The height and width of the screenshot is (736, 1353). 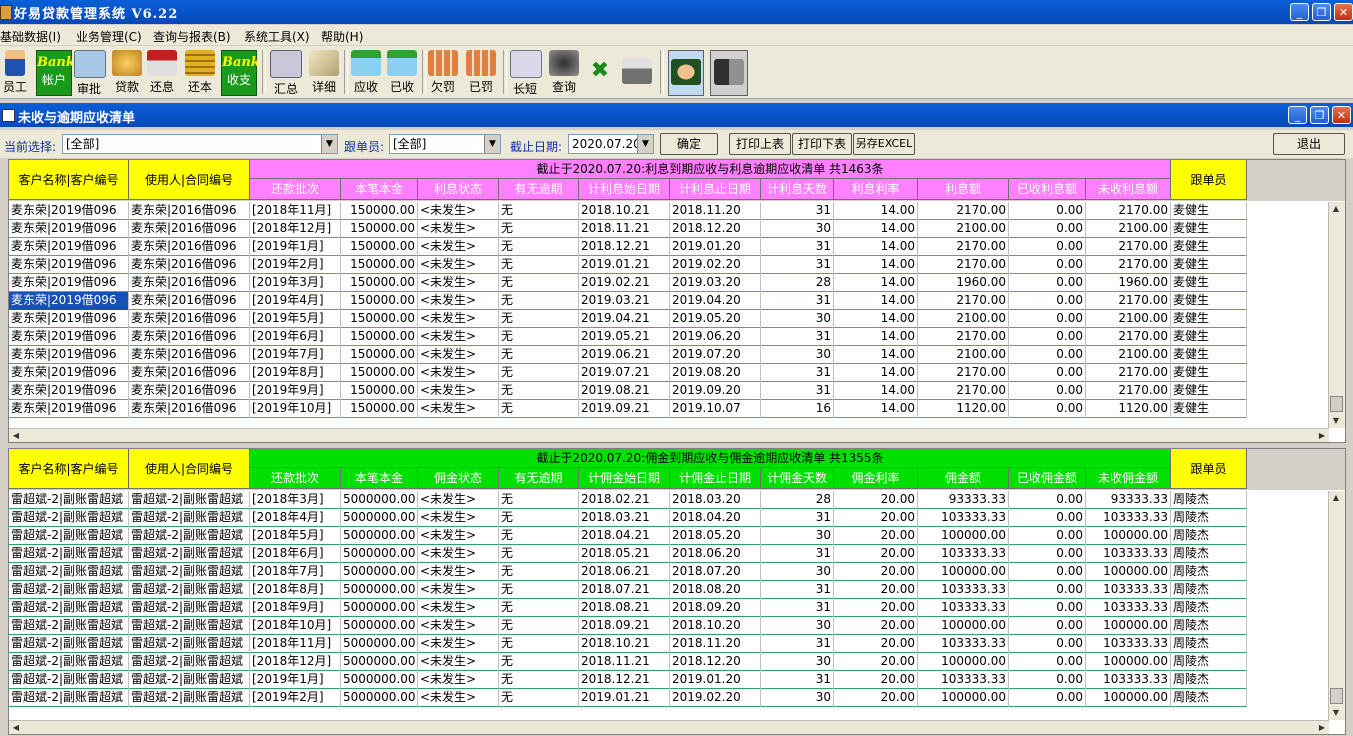 I want to click on table-cell: 2018.06.21, so click(x=624, y=572).